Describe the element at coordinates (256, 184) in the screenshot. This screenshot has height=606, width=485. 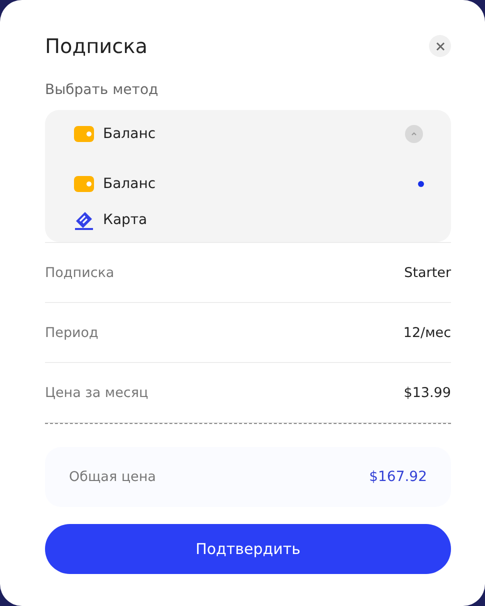
I see `method-option: Баланс` at that location.